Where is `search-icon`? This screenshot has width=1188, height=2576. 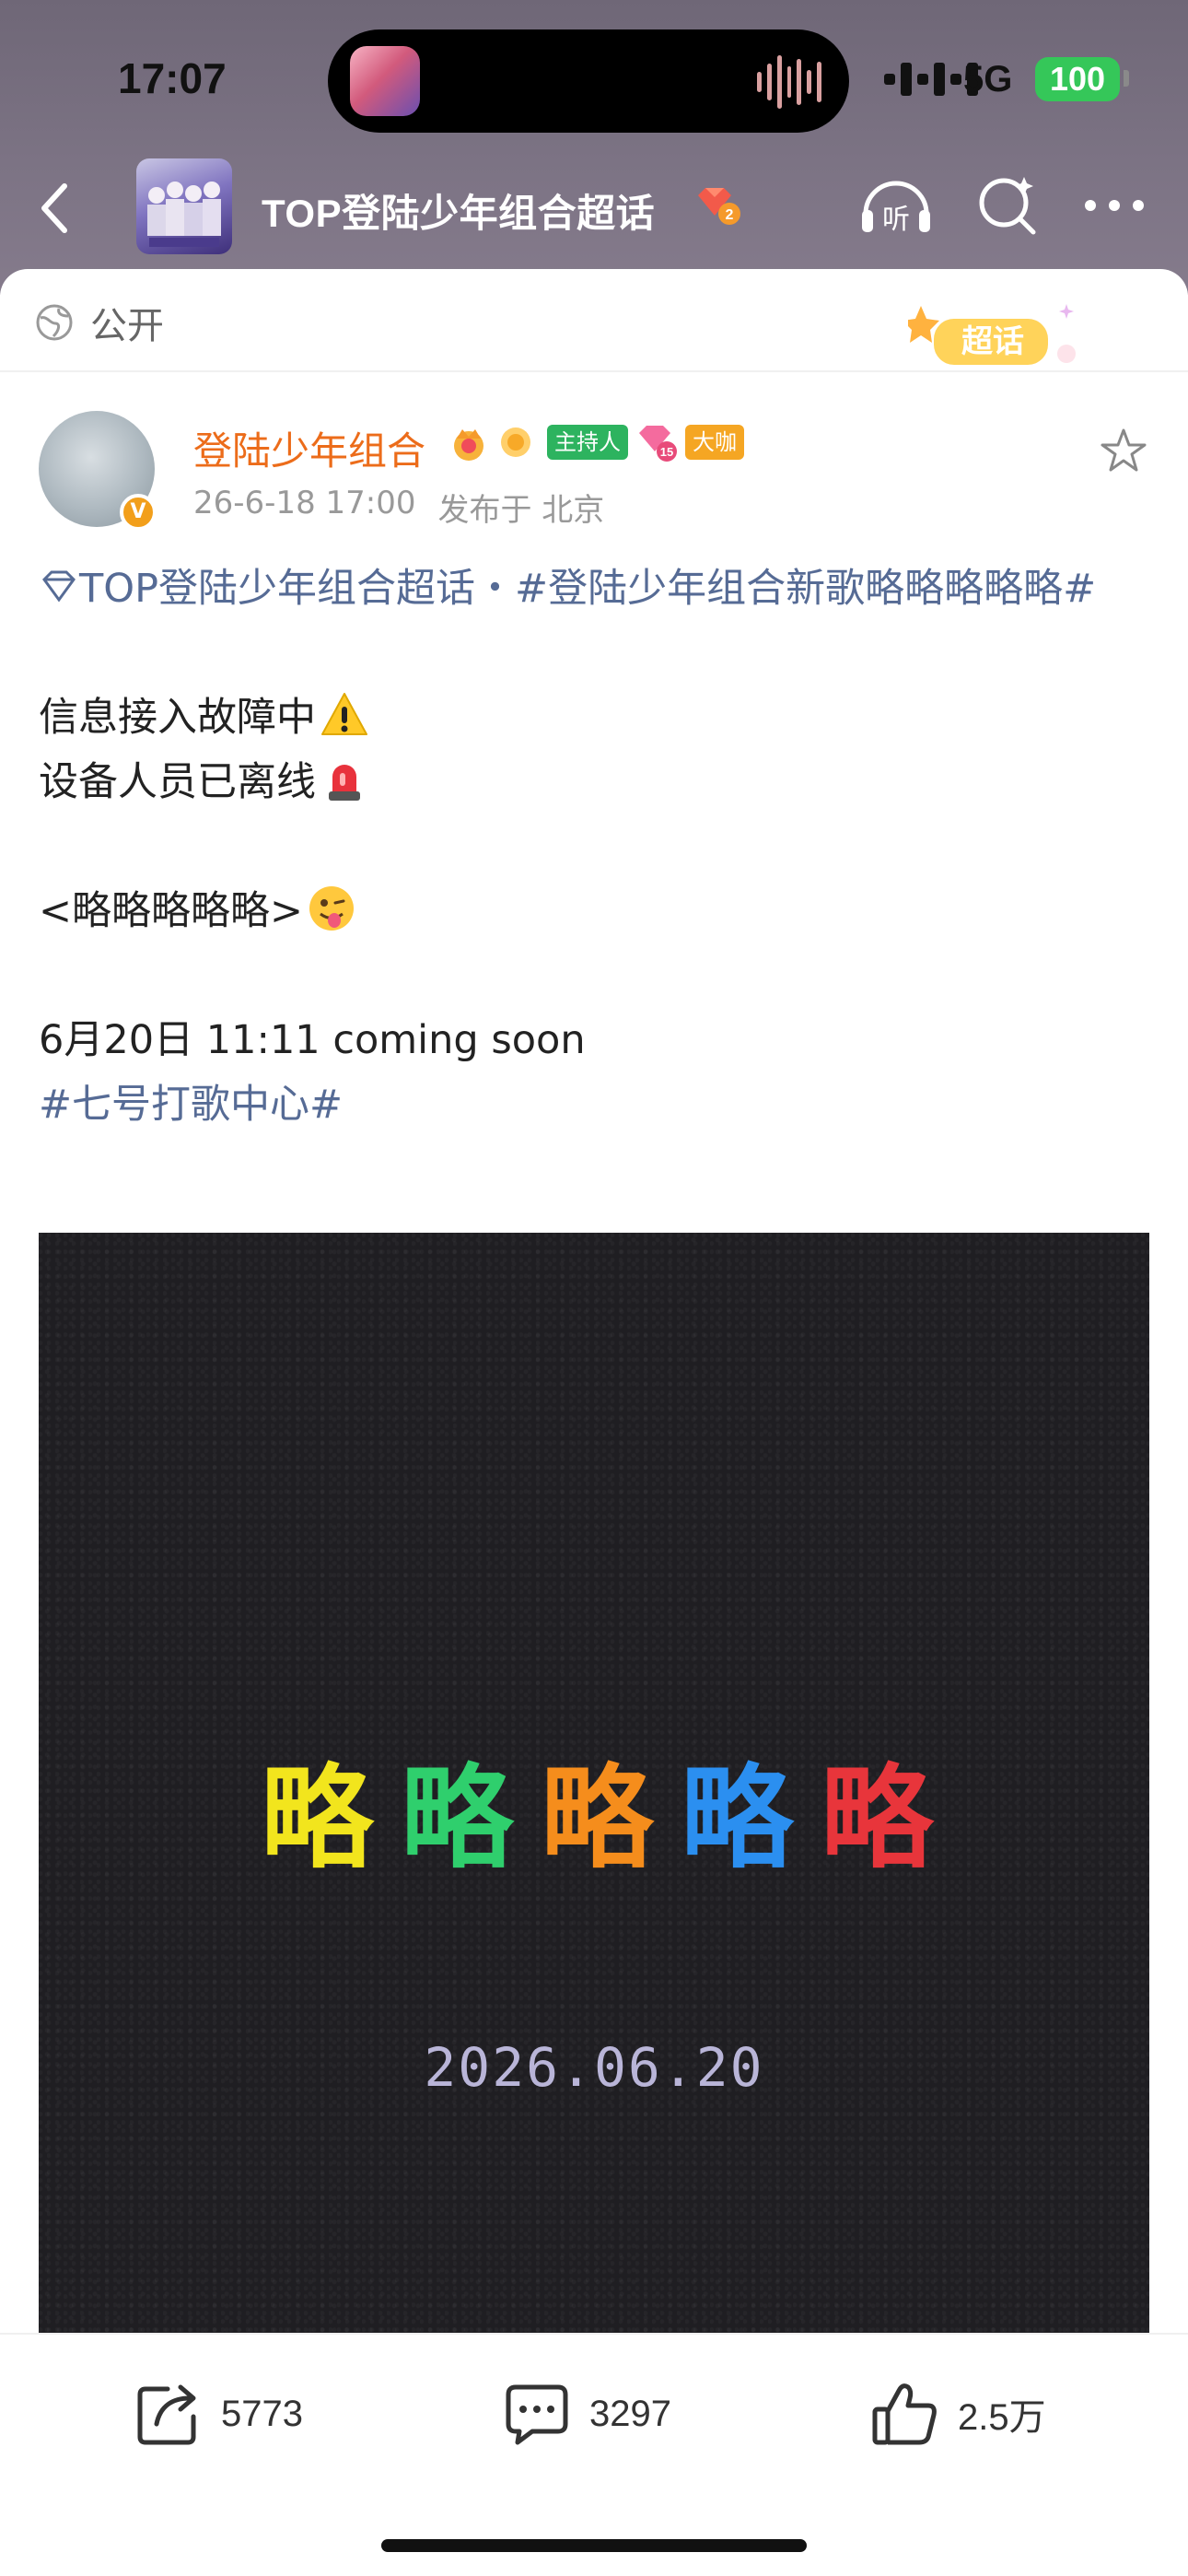 search-icon is located at coordinates (1009, 204).